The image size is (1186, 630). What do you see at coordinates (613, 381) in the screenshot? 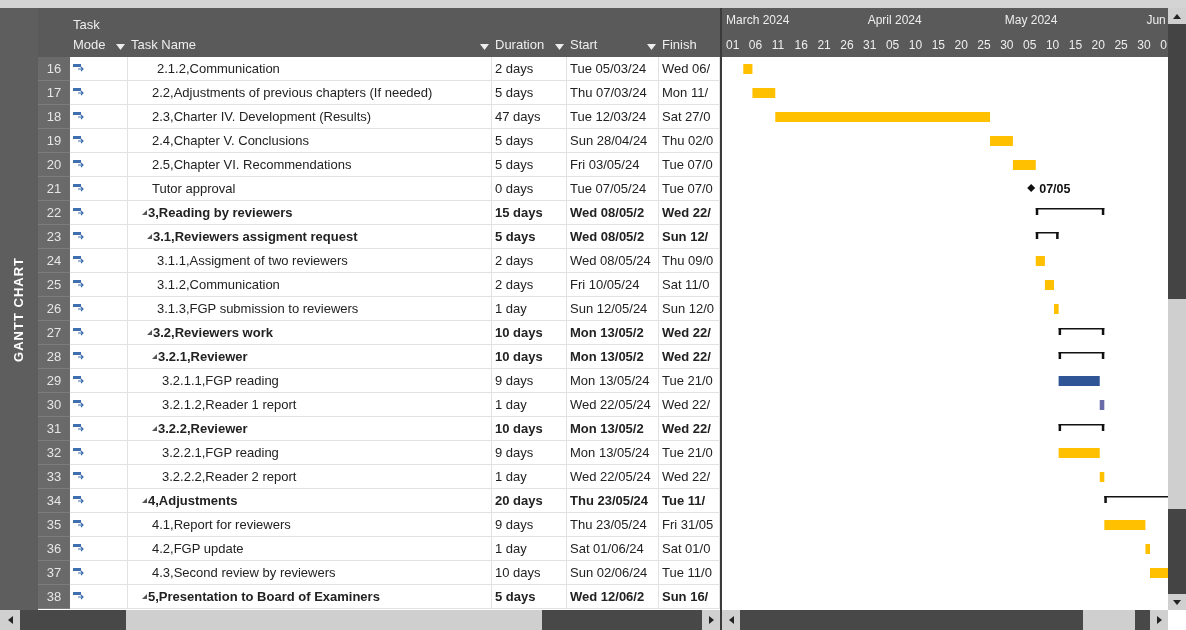
I see `start-date: Mon 13/05/24` at bounding box center [613, 381].